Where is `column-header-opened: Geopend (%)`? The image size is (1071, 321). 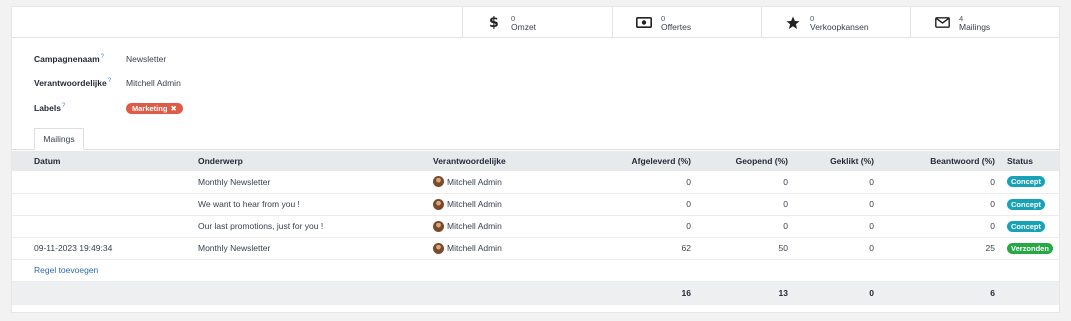 column-header-opened: Geopend (%) is located at coordinates (745, 161).